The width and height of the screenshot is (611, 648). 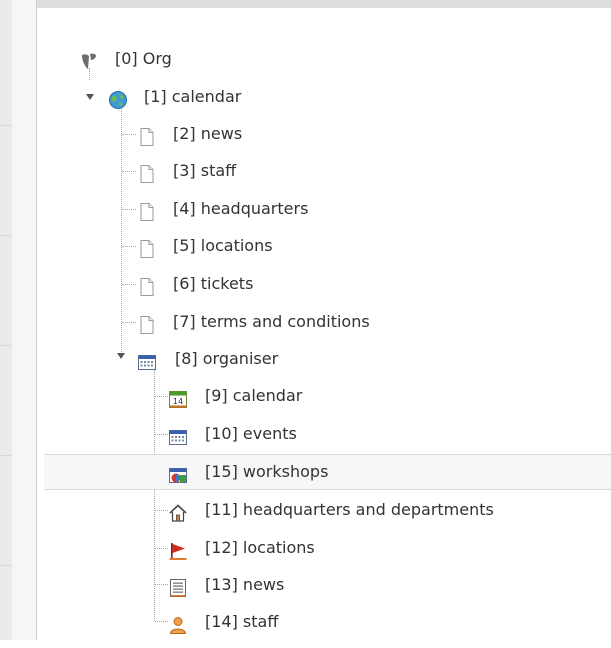 I want to click on tree-node-0-org: [0] Org, so click(x=150, y=59).